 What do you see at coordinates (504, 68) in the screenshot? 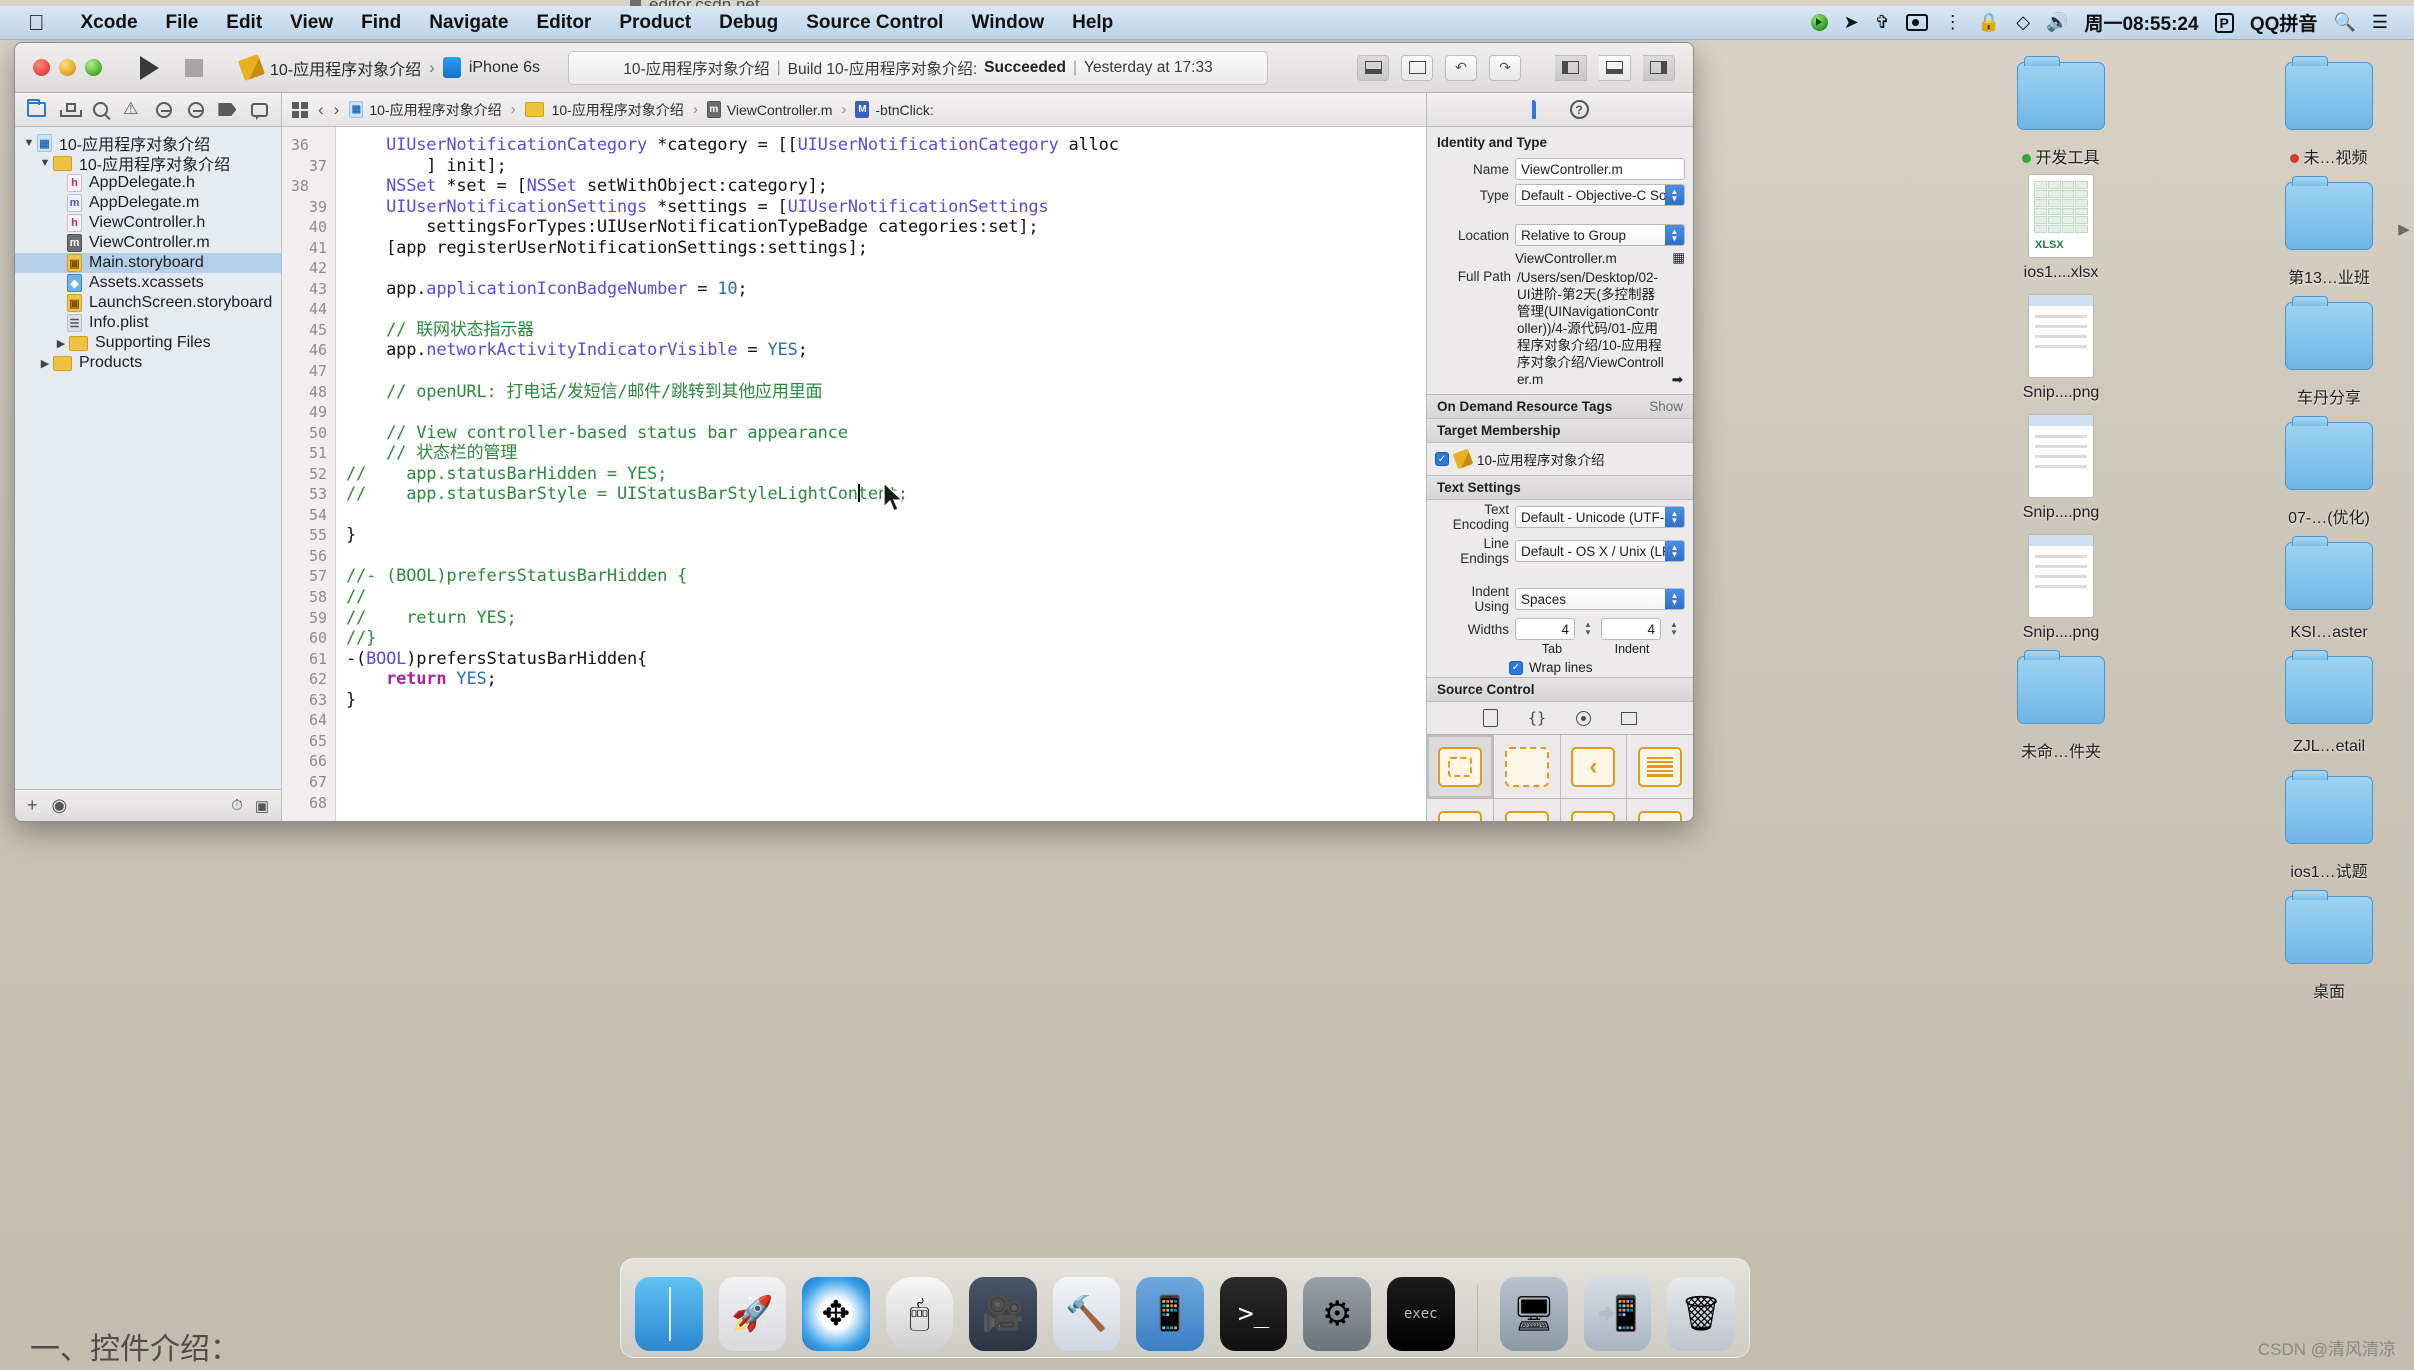
I see `destination-name: iPhone 6s` at bounding box center [504, 68].